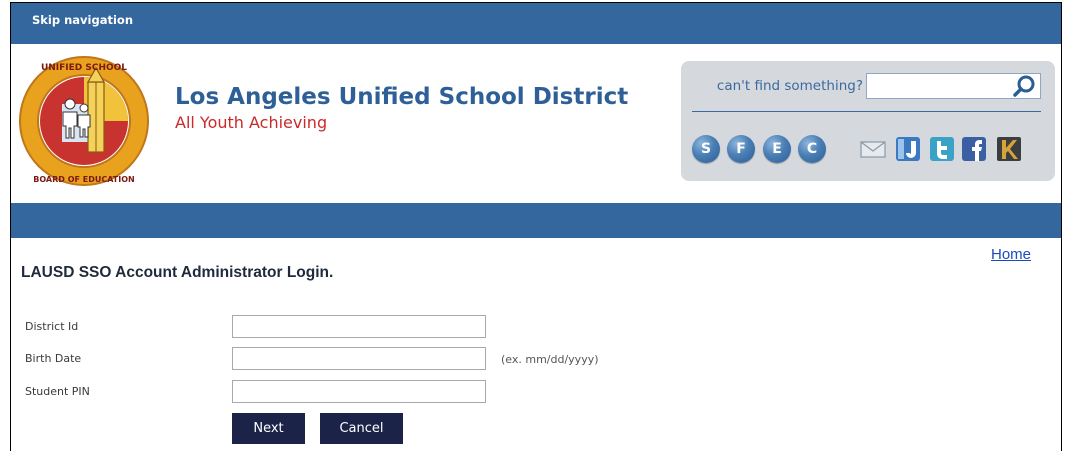  What do you see at coordinates (1009, 149) in the screenshot?
I see `k-logo-icon` at bounding box center [1009, 149].